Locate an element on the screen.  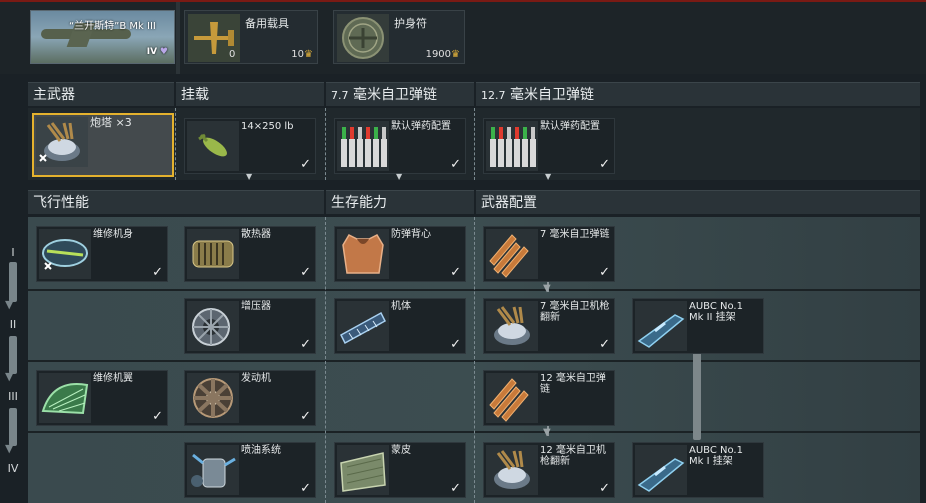
mod-12mm-refurbish: 12 毫米自卫机枪翻新 ✓ is located at coordinates (549, 470).